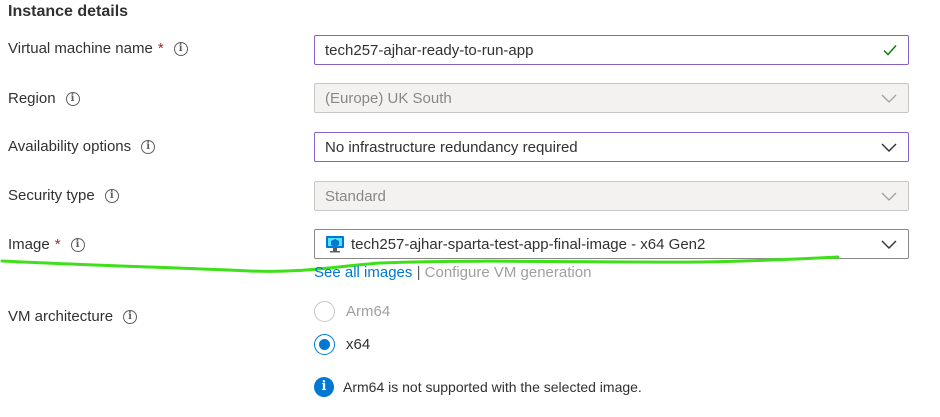 The image size is (940, 417). I want to click on vm-name-value: tech257-ajhar-ready-to-run-app, so click(603, 50).